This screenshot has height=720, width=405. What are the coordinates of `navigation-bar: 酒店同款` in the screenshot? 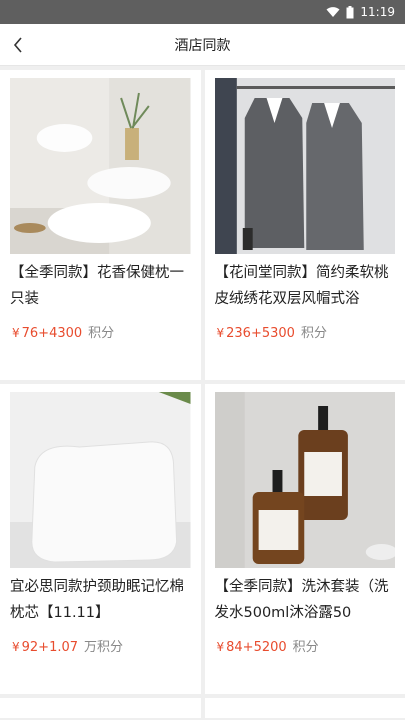 It's located at (202, 45).